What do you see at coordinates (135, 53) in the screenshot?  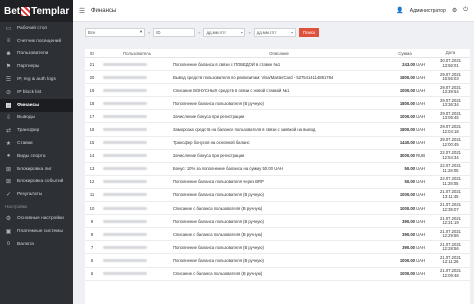 I see `header-user: Пользователь` at bounding box center [135, 53].